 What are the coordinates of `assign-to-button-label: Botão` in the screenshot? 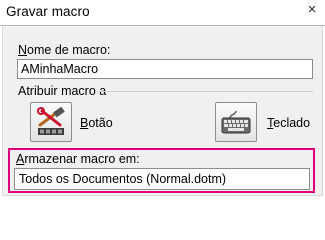 It's located at (96, 123).